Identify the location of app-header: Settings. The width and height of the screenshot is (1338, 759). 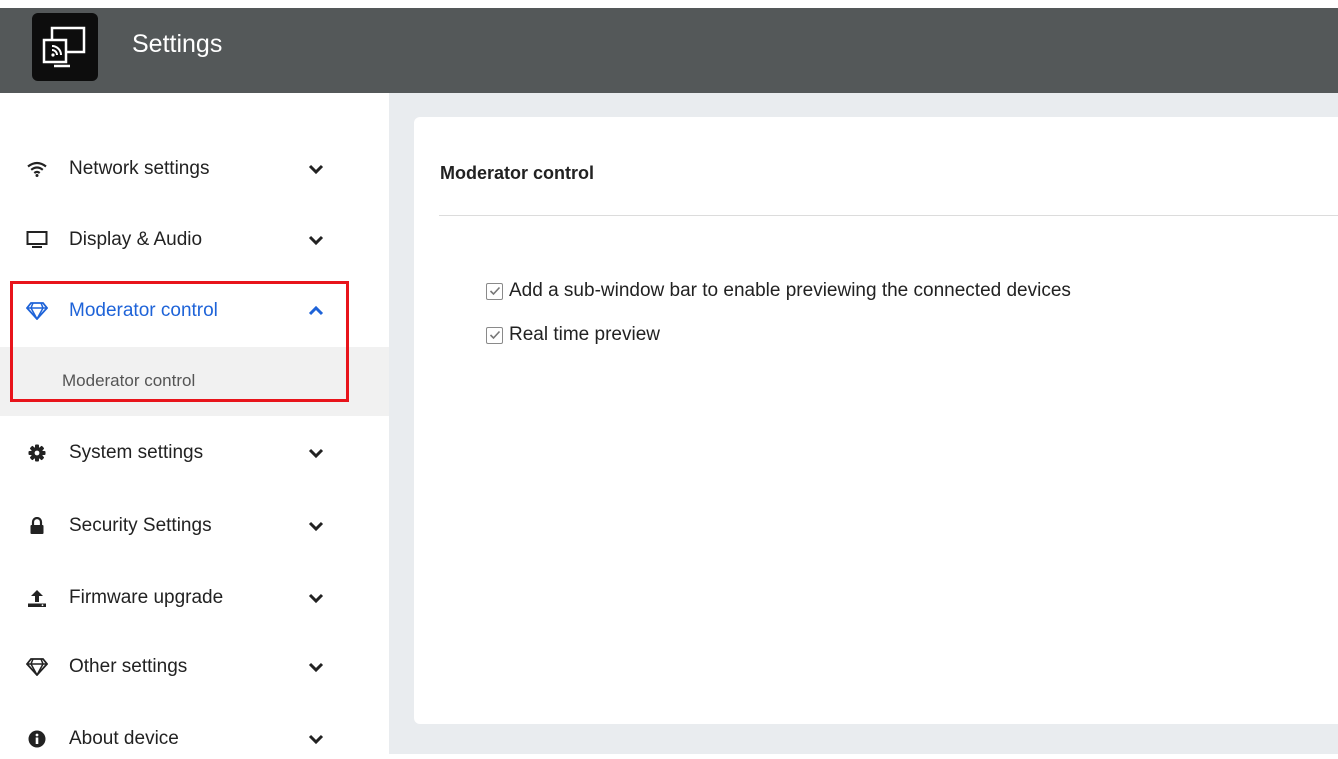
(669, 50).